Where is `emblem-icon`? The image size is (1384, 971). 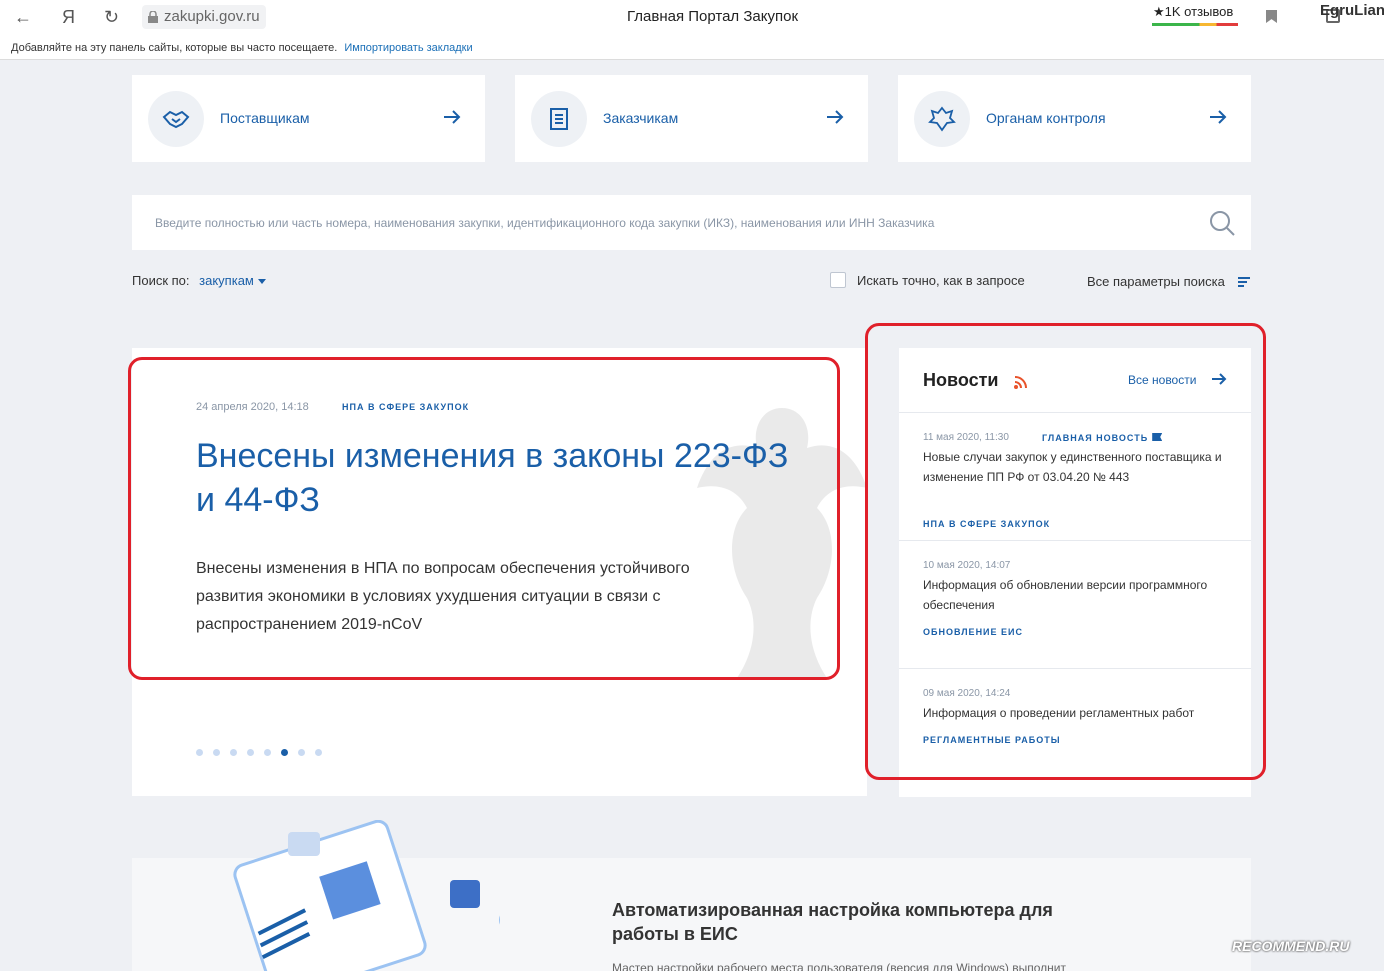 emblem-icon is located at coordinates (942, 119).